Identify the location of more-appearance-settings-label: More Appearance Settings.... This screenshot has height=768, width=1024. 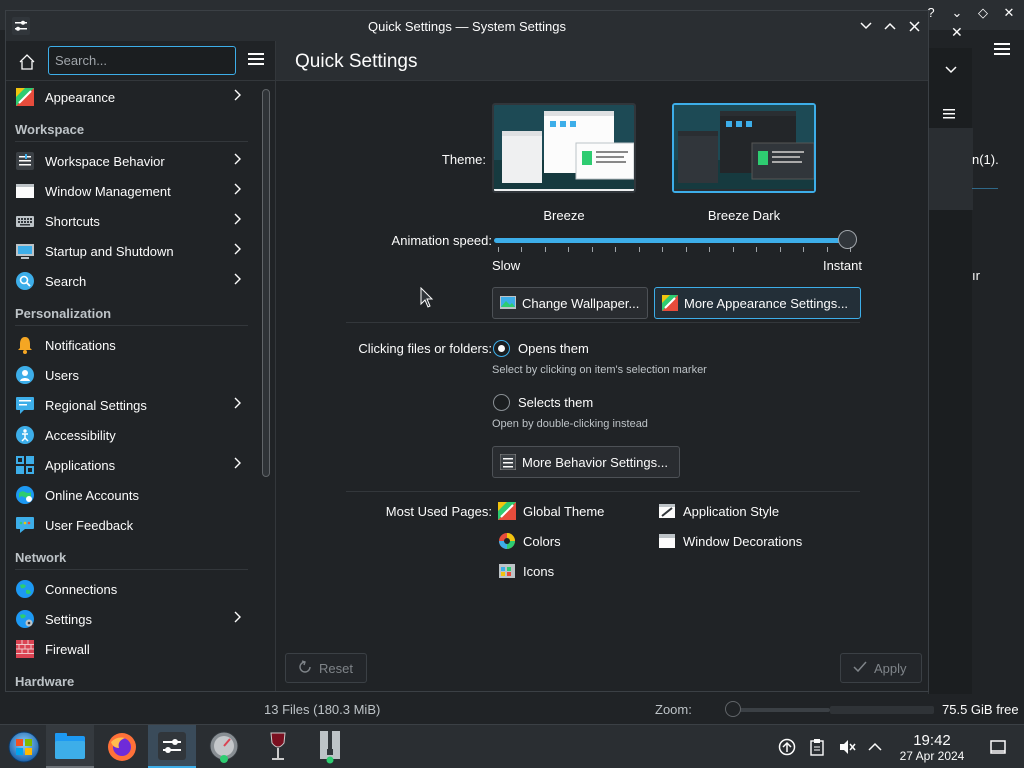
(766, 303).